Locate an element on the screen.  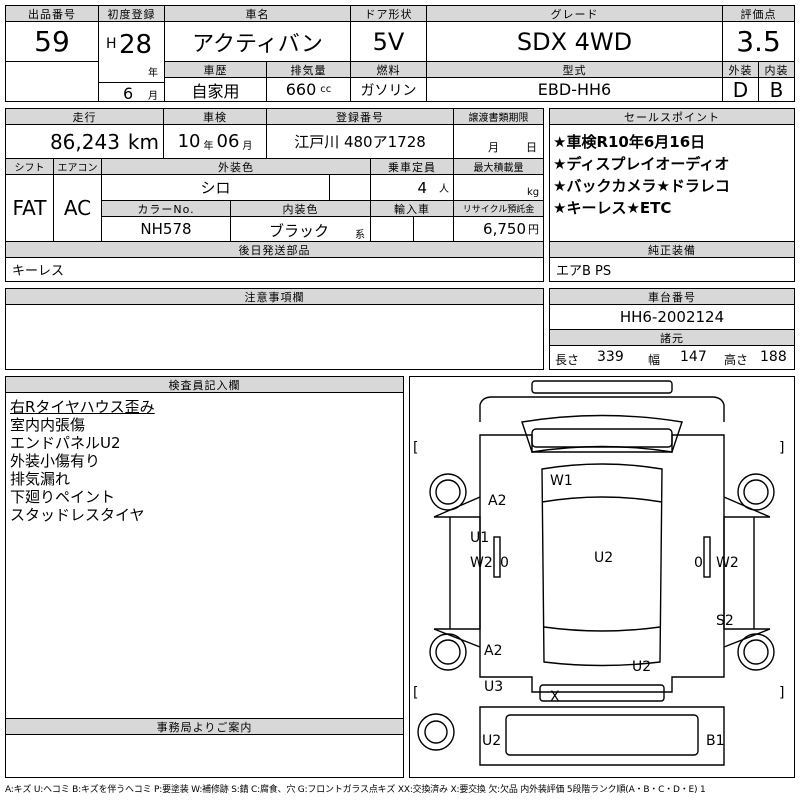
damage-mark-b1: B1 is located at coordinates (715, 741).